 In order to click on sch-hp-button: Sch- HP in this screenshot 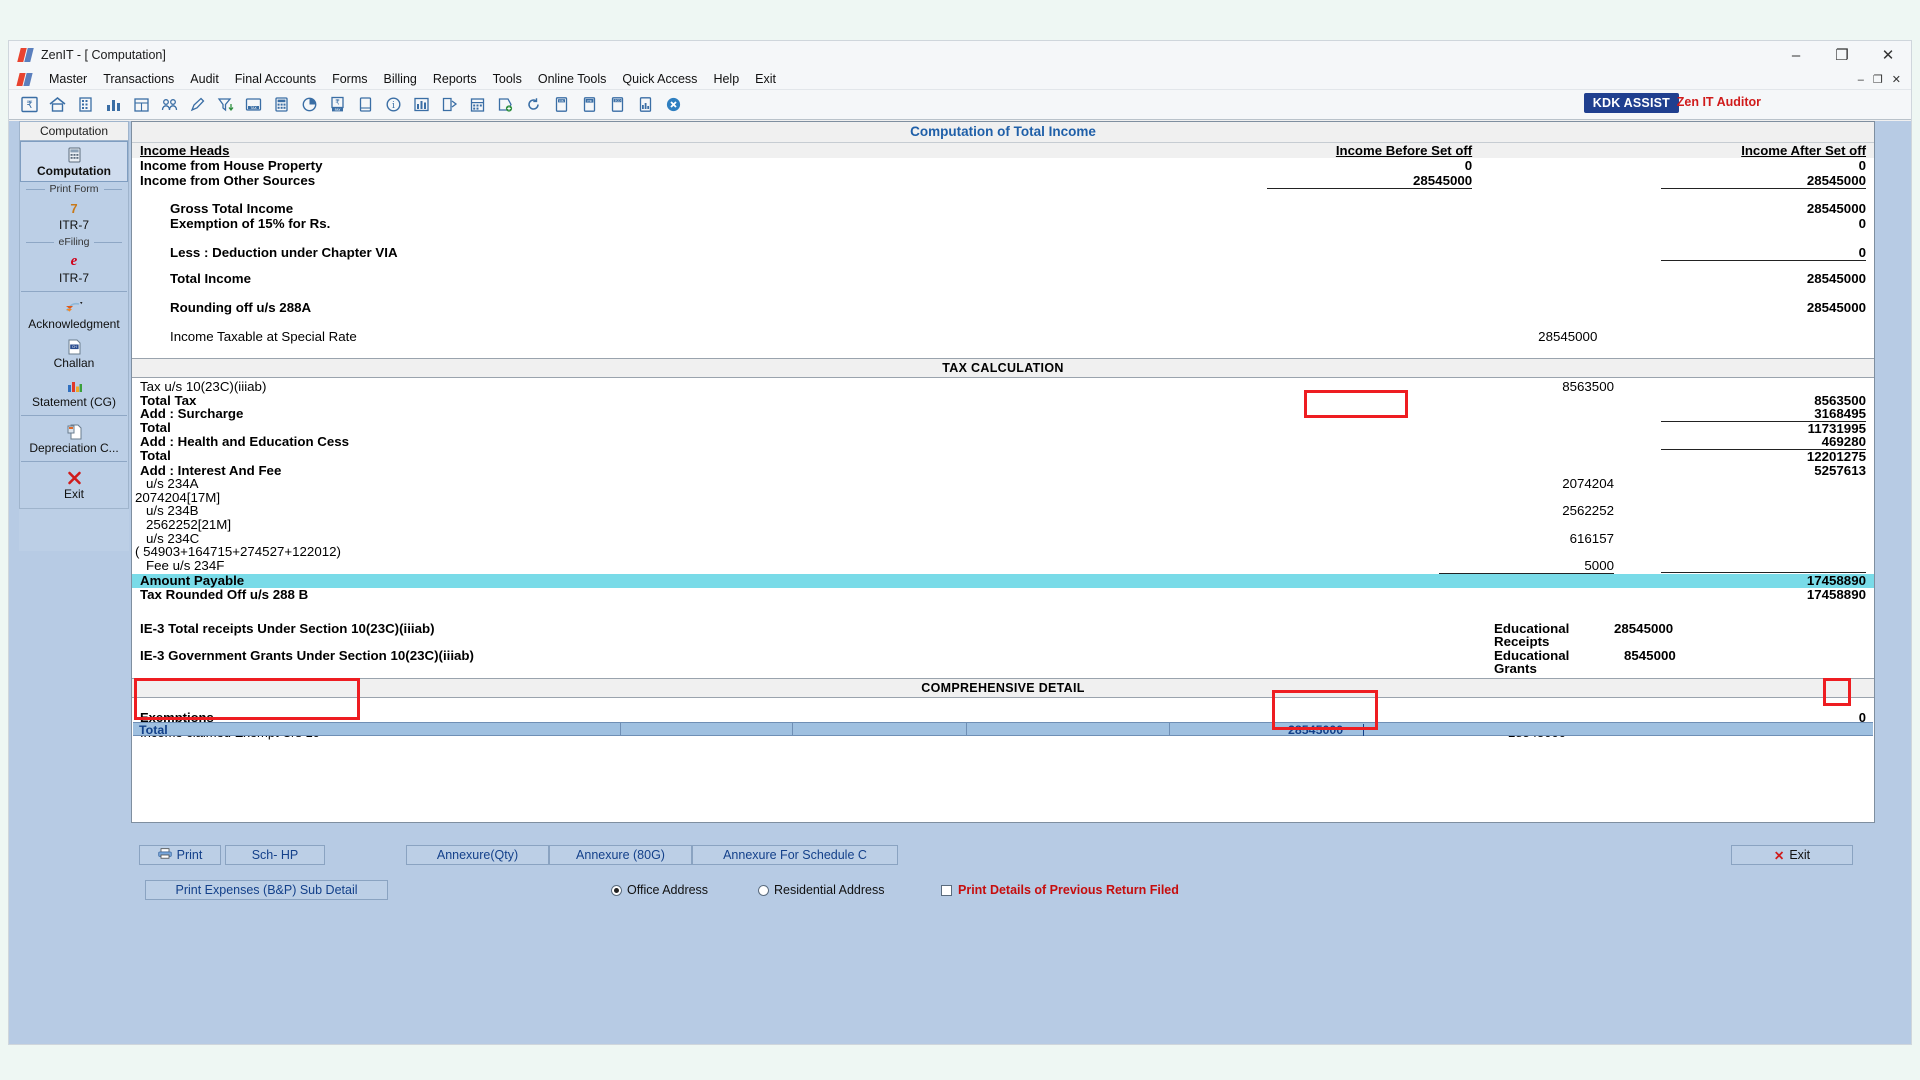, I will do `click(275, 855)`.